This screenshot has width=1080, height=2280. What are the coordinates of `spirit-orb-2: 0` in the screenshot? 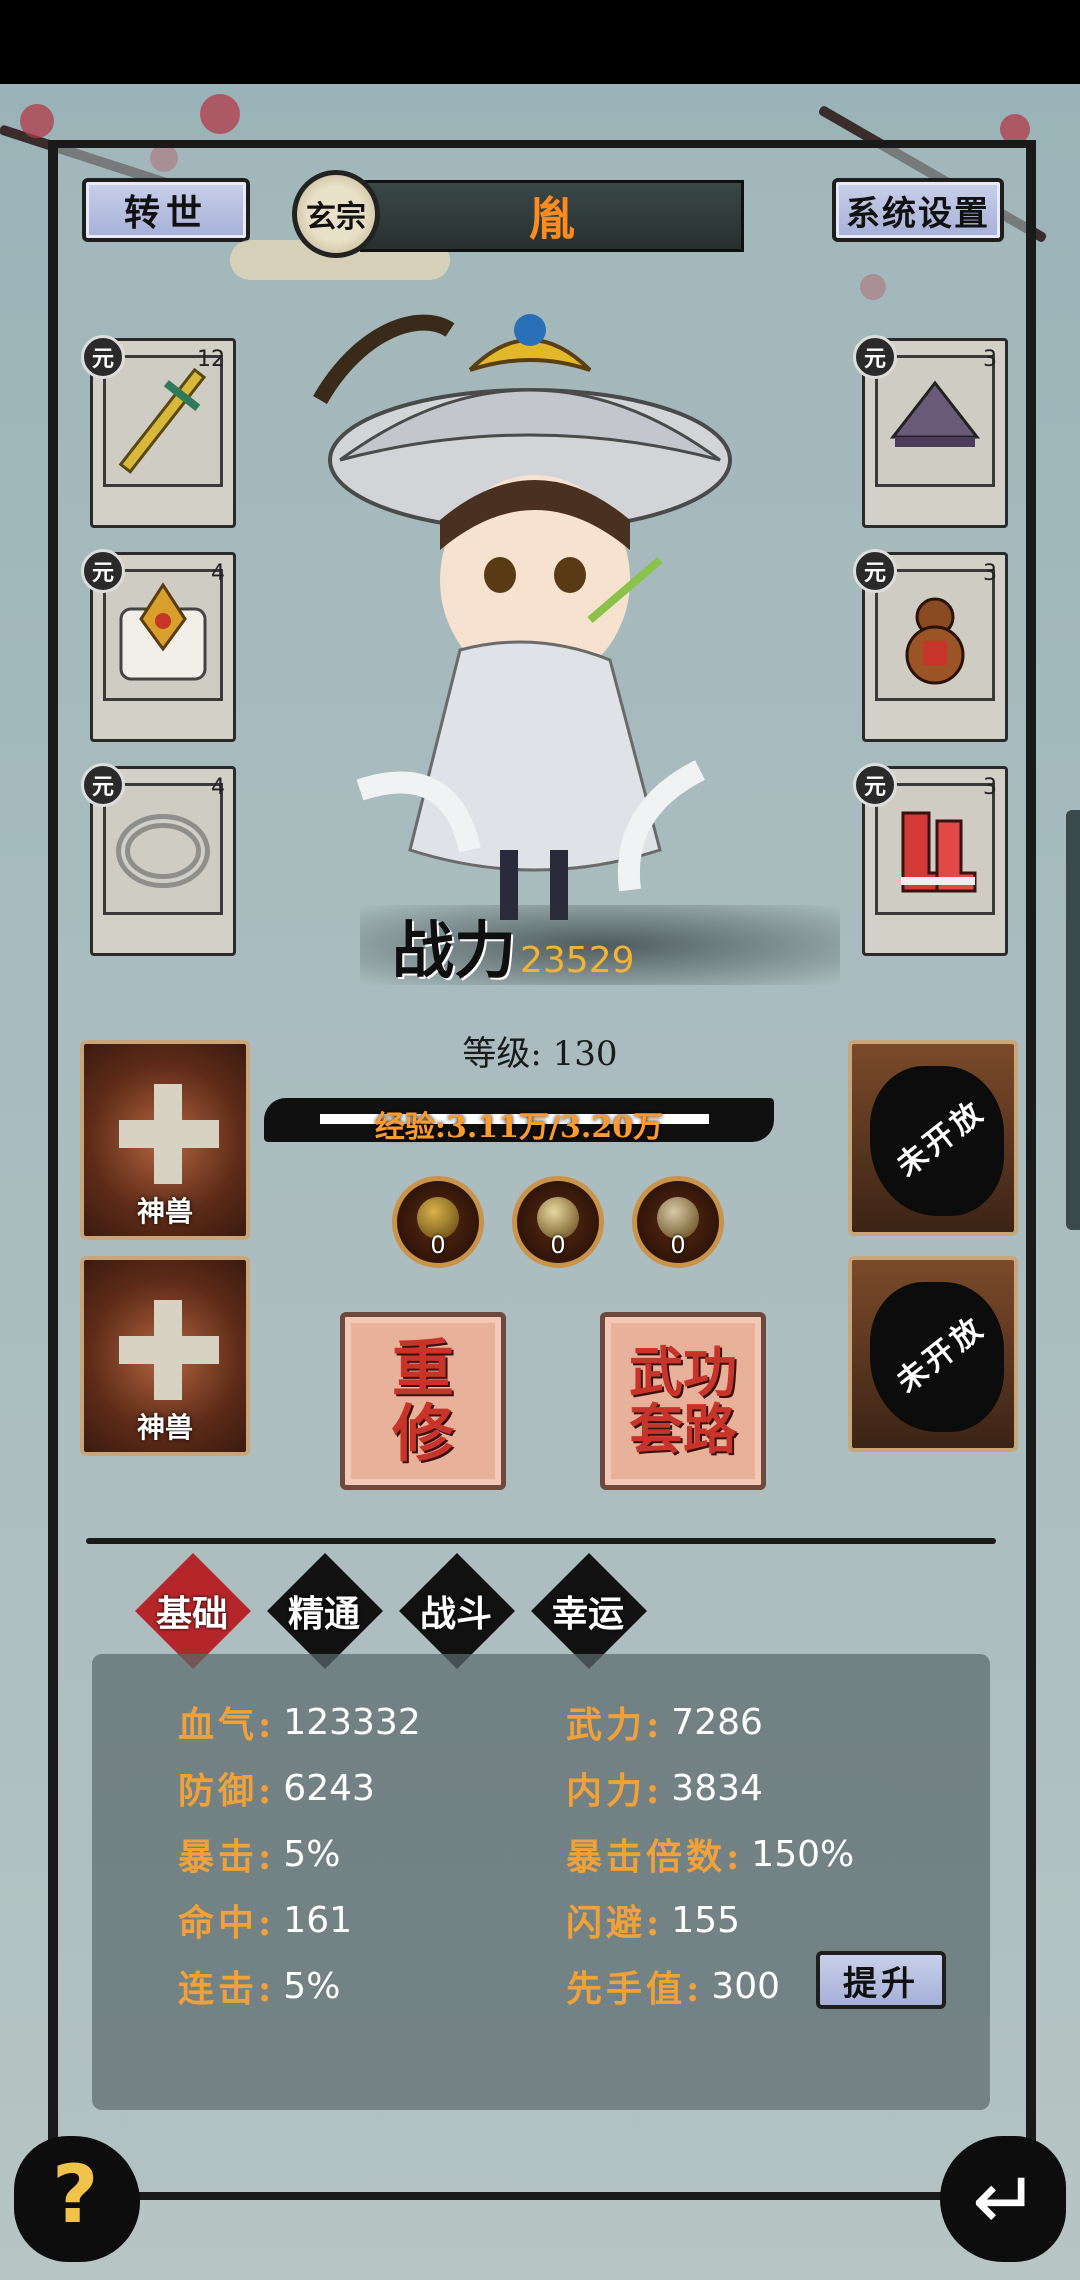 It's located at (558, 1222).